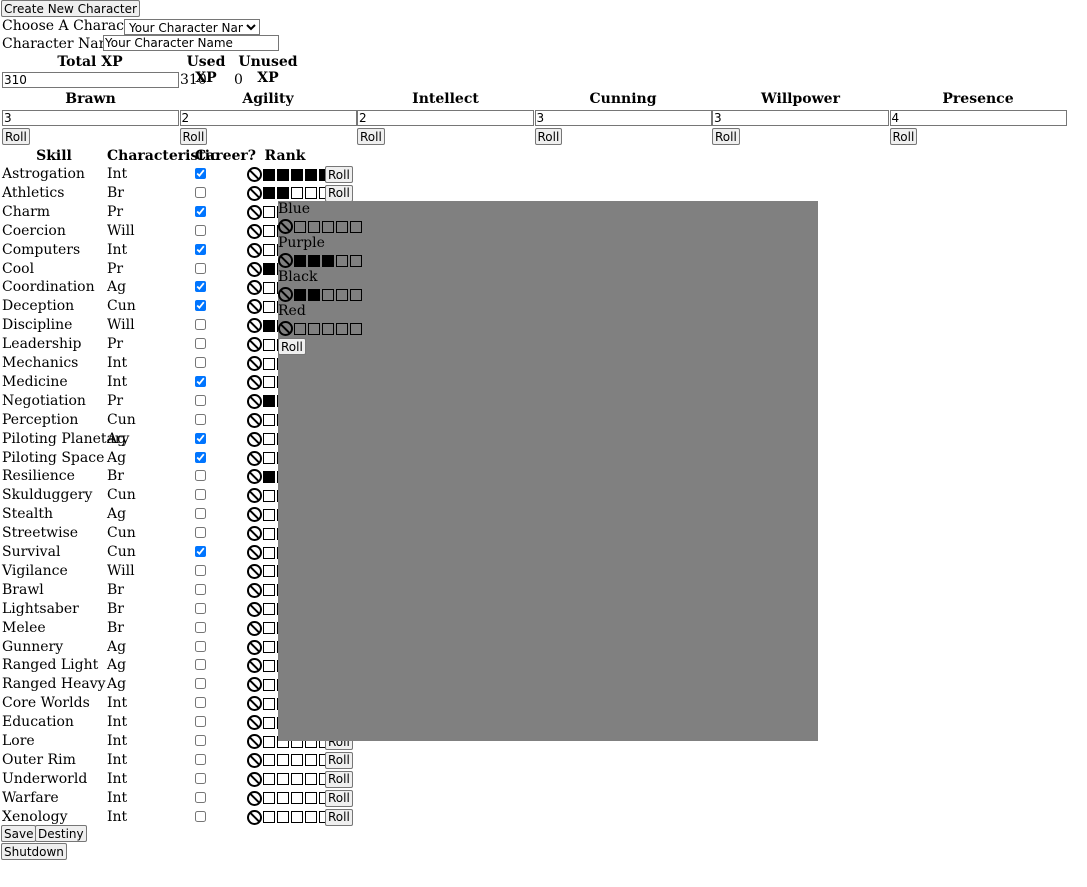 Image resolution: width=1087 pixels, height=887 pixels. Describe the element at coordinates (292, 346) in the screenshot. I see `overlay-roll-button: Roll` at that location.